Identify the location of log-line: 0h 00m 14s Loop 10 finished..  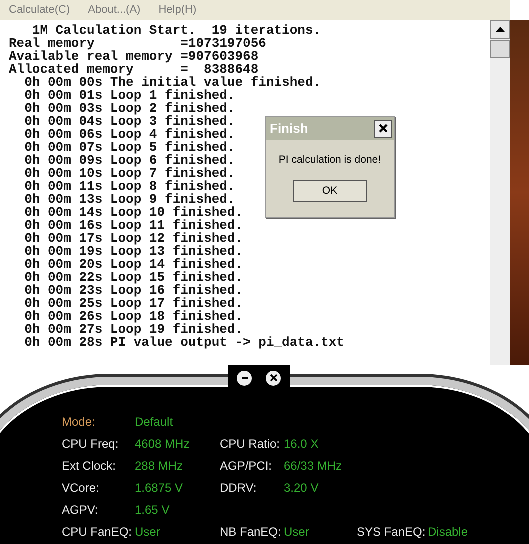
(134, 212).